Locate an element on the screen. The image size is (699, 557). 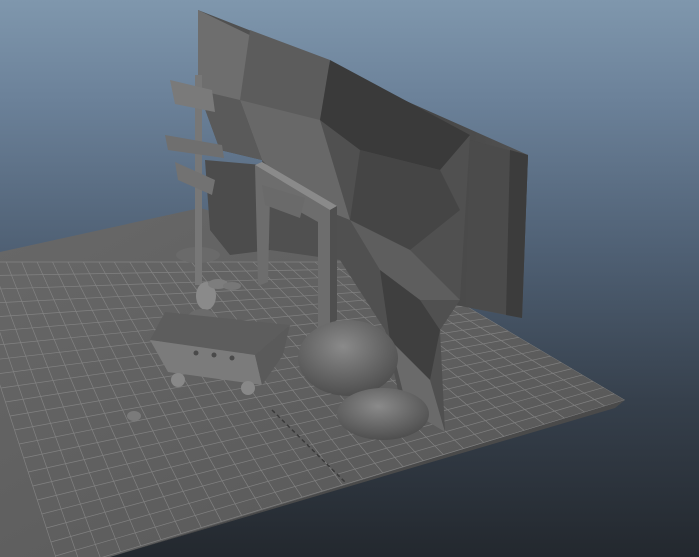
boulder-small is located at coordinates (383, 414).